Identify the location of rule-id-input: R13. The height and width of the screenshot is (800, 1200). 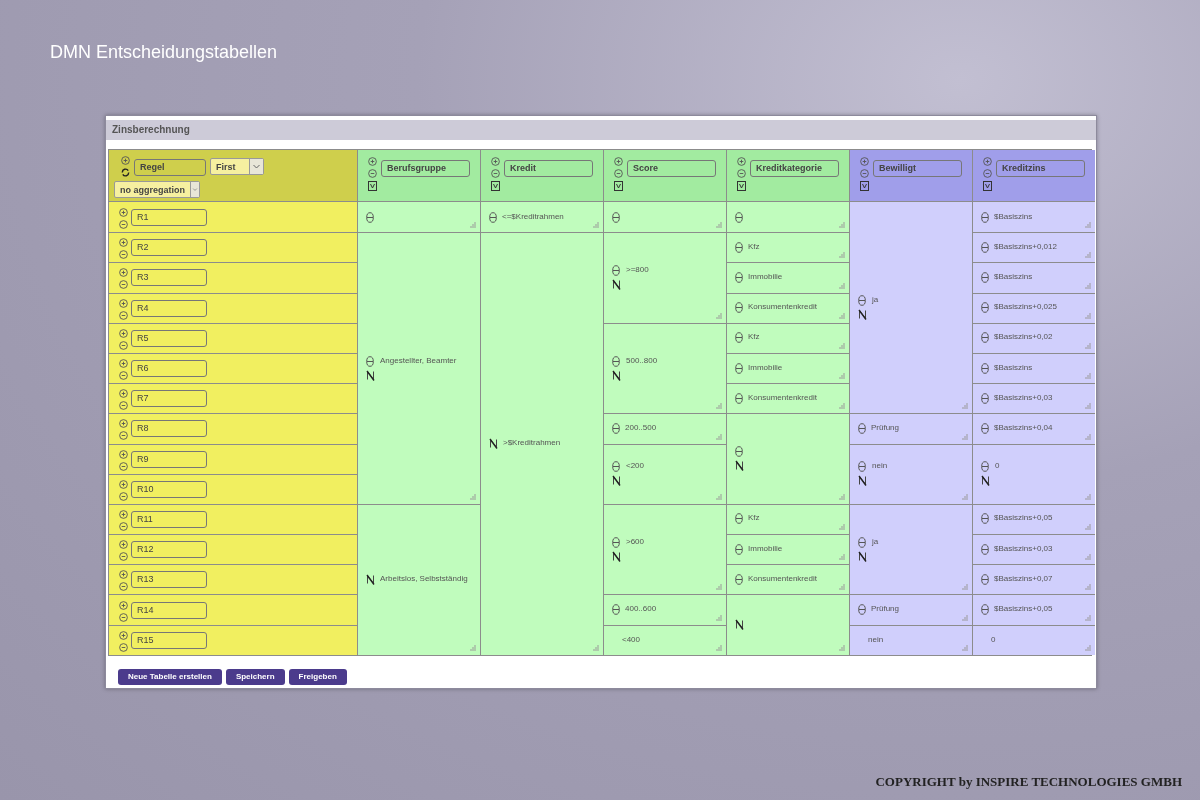
(169, 580).